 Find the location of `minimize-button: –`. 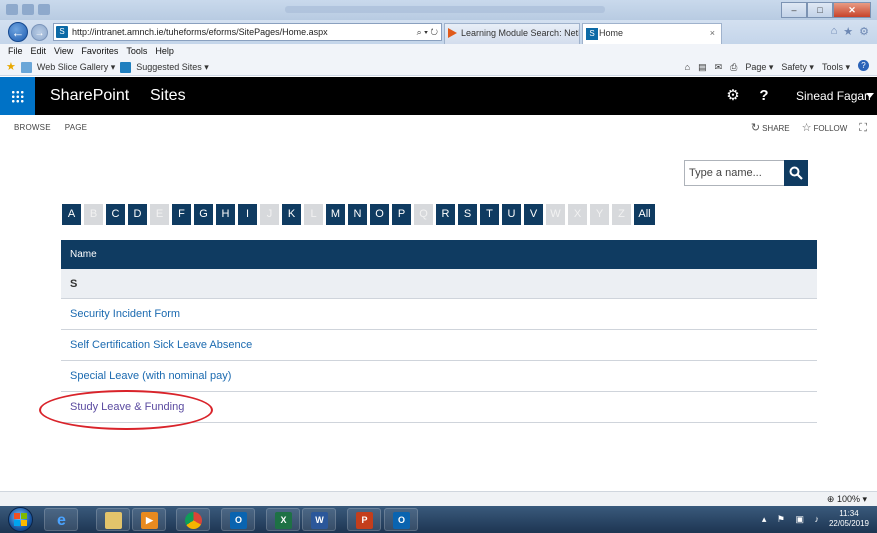

minimize-button: – is located at coordinates (794, 10).